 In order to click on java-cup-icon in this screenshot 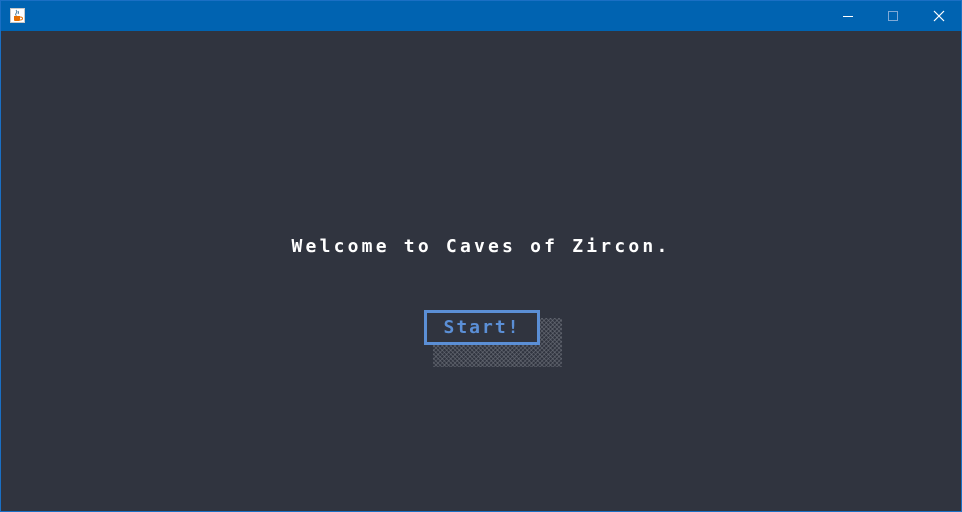, I will do `click(17, 15)`.